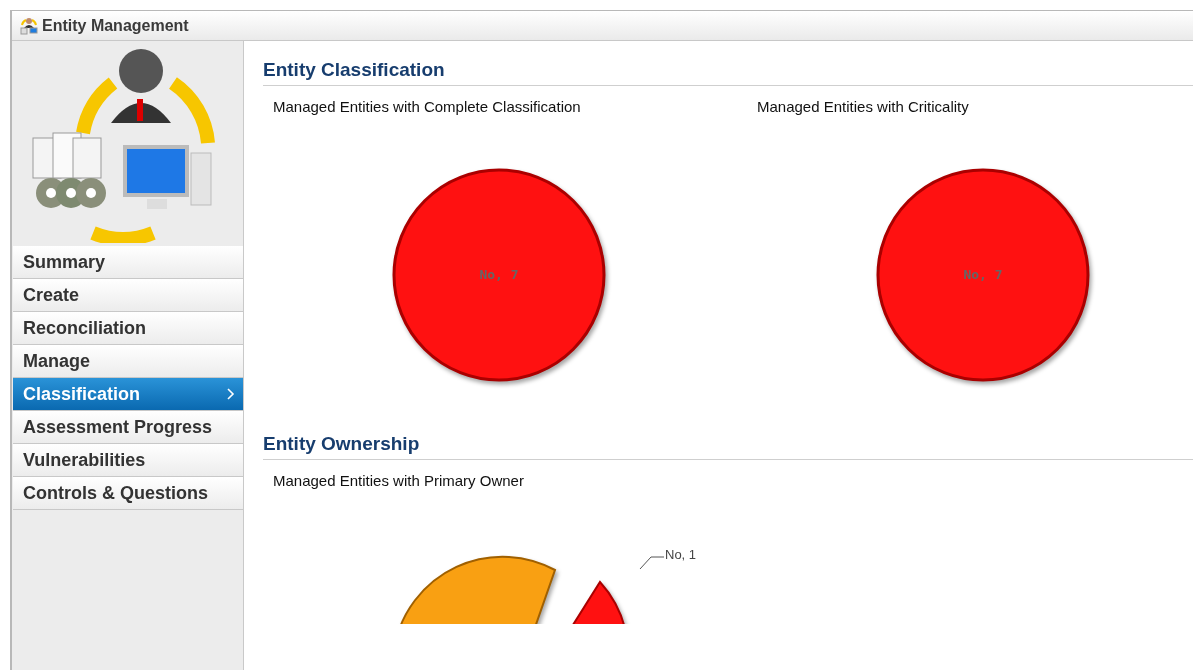  I want to click on sidebar-item: Create, so click(128, 295).